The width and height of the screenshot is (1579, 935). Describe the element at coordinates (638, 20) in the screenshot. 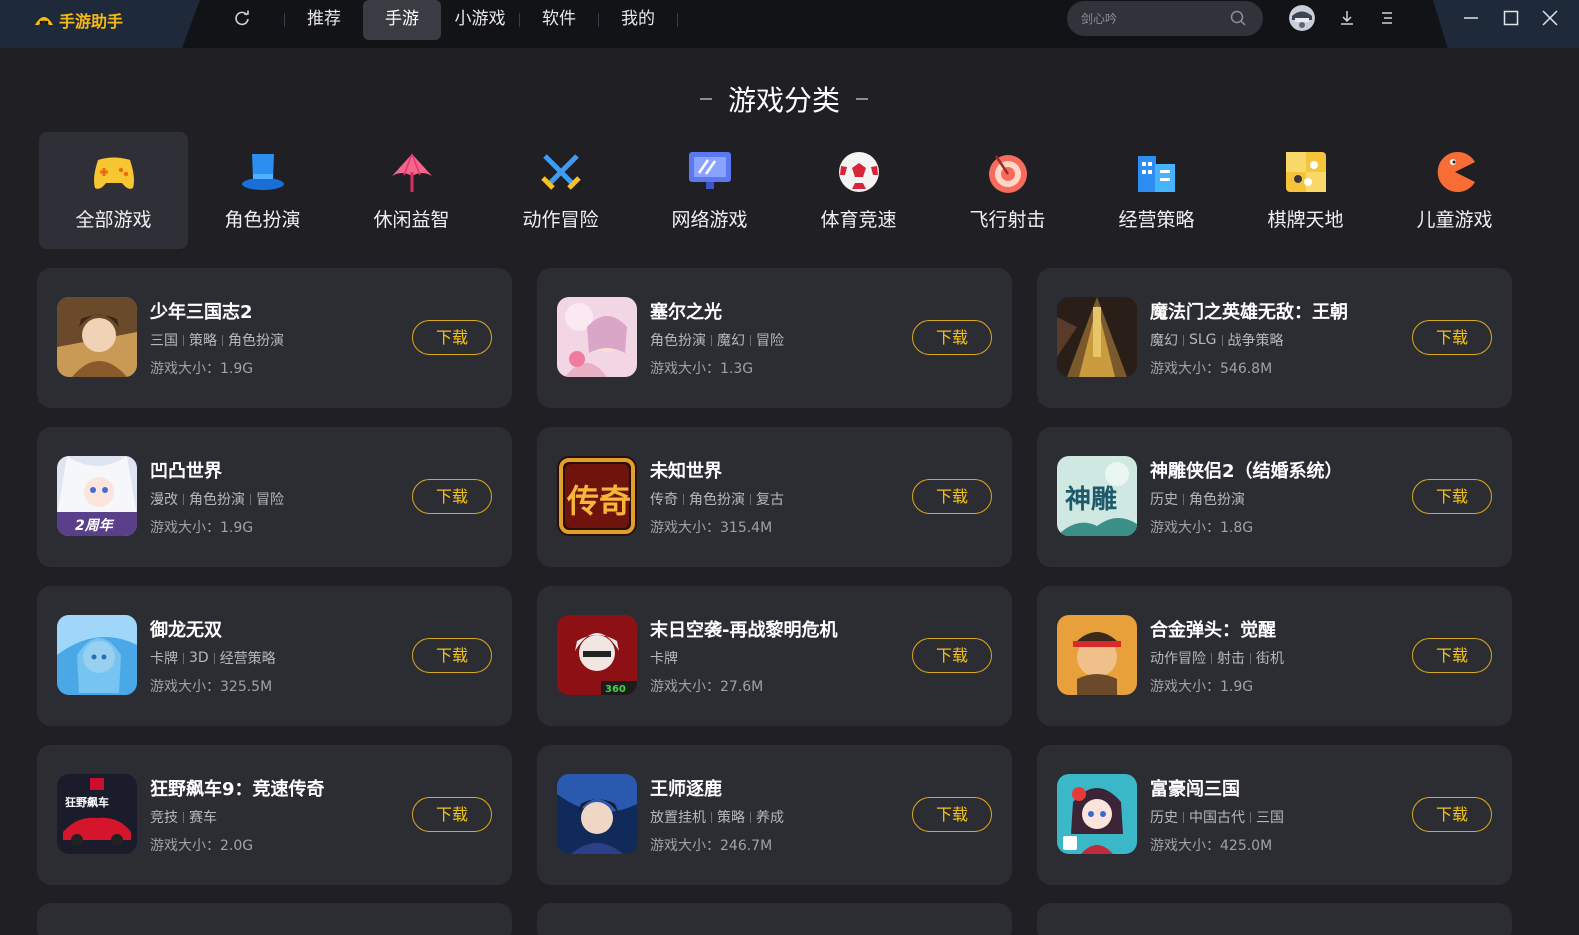

I see `tab-mine: 我的` at that location.